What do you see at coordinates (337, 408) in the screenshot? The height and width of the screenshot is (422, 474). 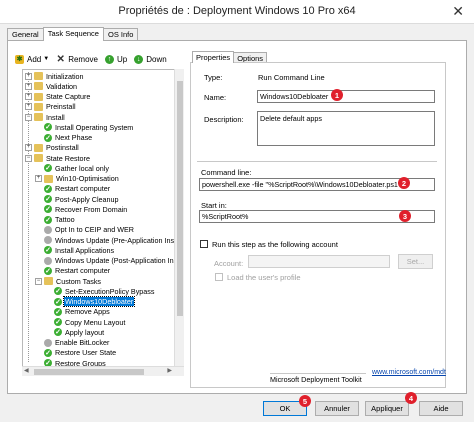 I see `cancel-button: Annuler` at bounding box center [337, 408].